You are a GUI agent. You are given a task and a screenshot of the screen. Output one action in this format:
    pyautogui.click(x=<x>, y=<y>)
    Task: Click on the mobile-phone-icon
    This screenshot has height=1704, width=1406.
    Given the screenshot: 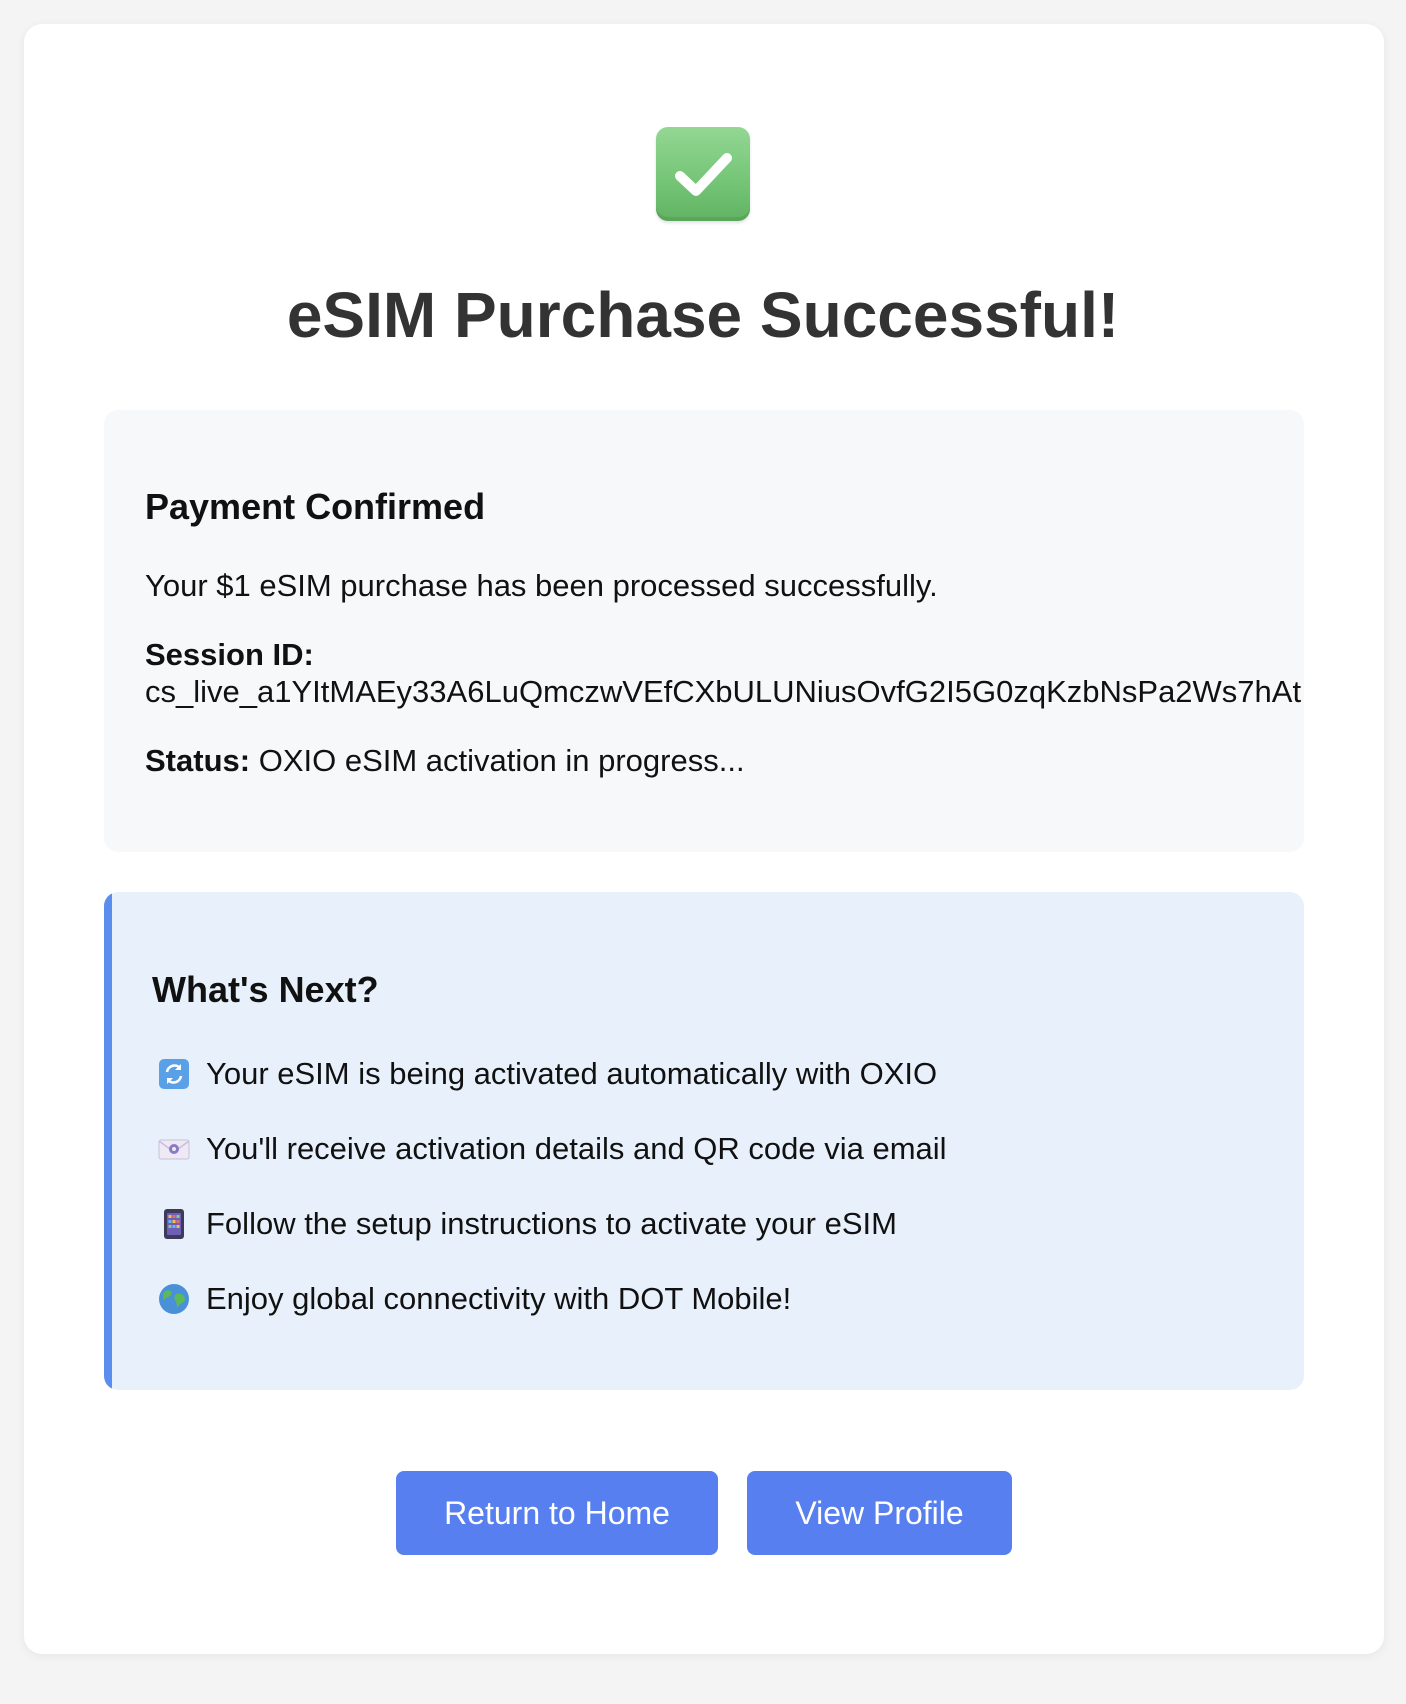 What is the action you would take?
    pyautogui.click(x=174, y=1224)
    